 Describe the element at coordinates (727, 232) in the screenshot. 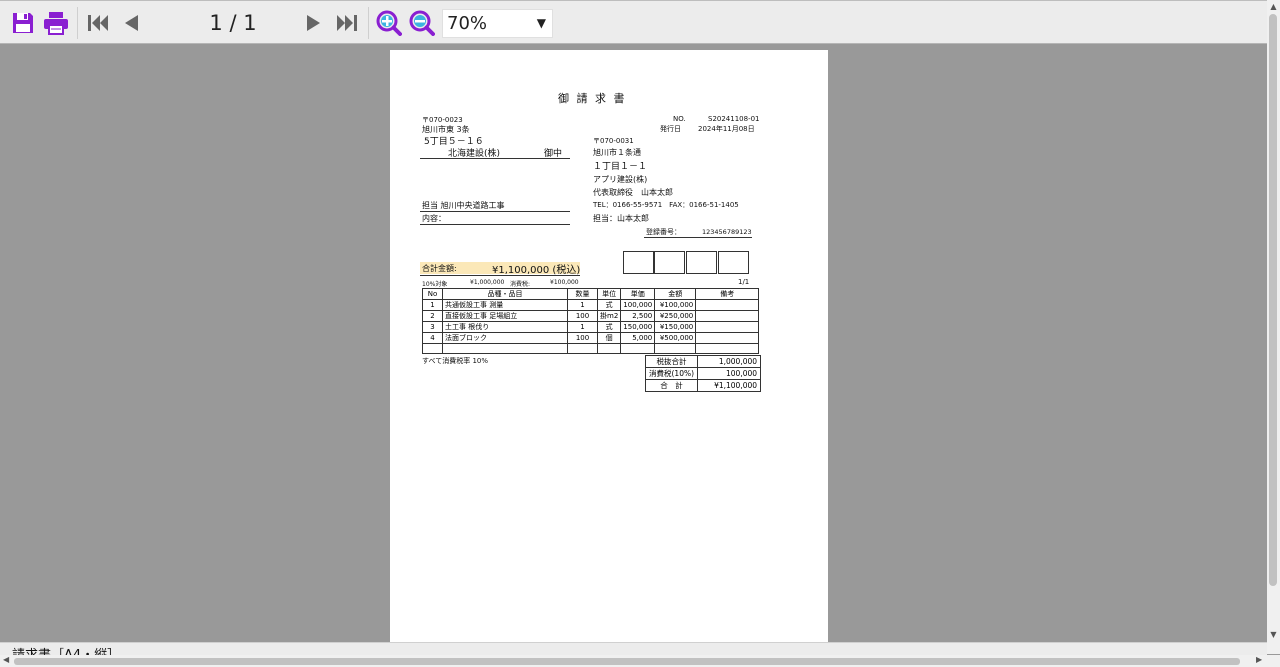

I see `reg-value: 123456789123` at that location.